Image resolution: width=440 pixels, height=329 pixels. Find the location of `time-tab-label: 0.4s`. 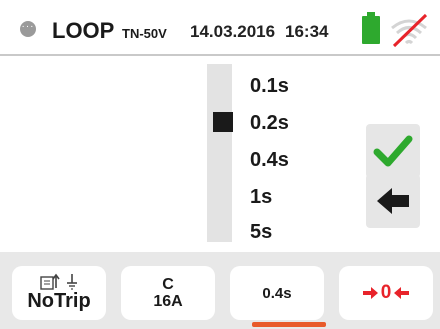

time-tab-label: 0.4s is located at coordinates (277, 293).